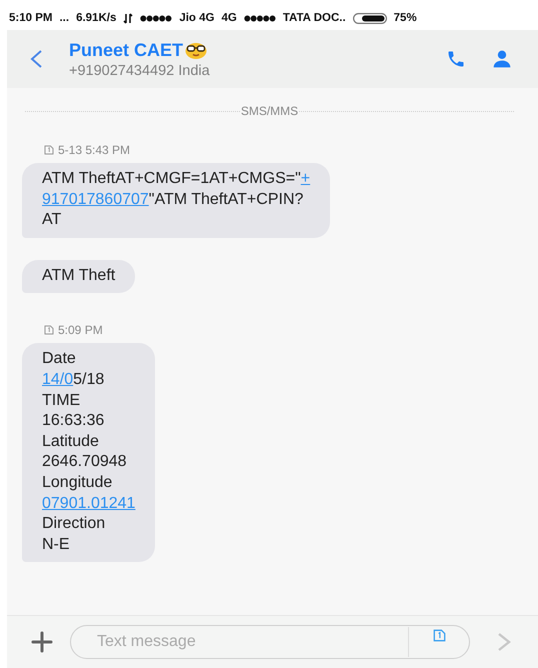 This screenshot has width=538, height=668. Describe the element at coordinates (126, 50) in the screenshot. I see `contact-name: Puneet CAET` at that location.